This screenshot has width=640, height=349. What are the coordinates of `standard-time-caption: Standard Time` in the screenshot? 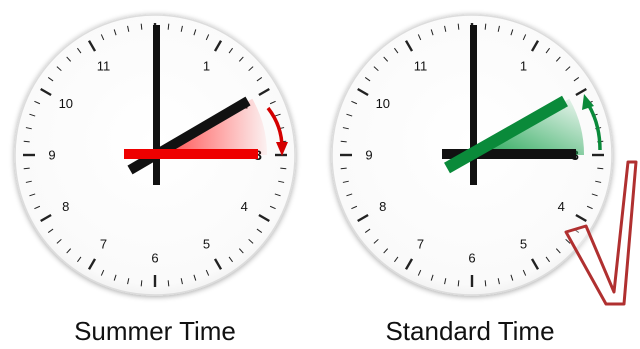 It's located at (470, 331).